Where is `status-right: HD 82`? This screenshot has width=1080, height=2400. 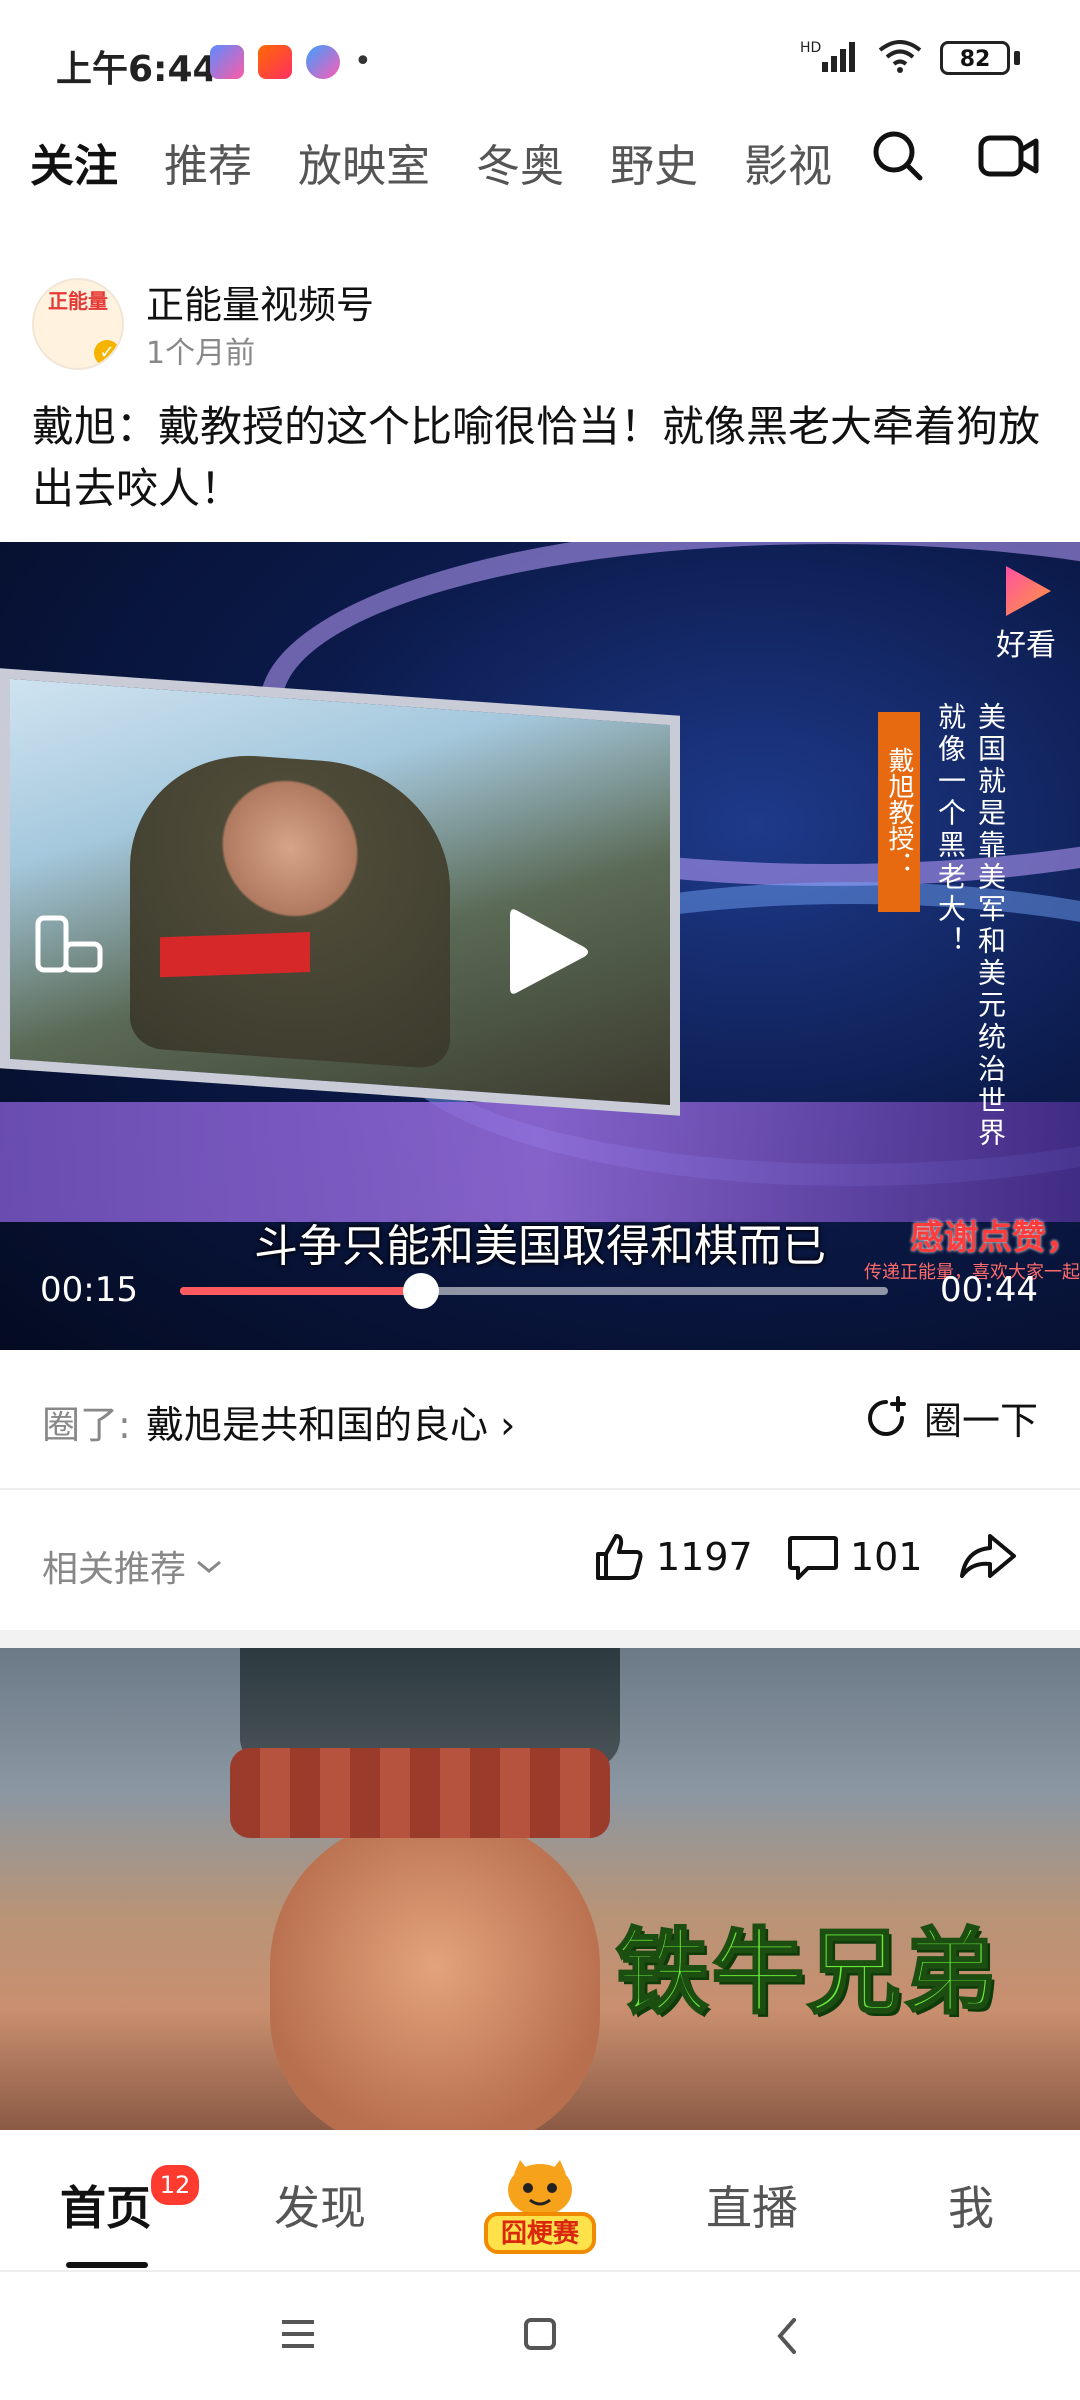 status-right: HD 82 is located at coordinates (910, 58).